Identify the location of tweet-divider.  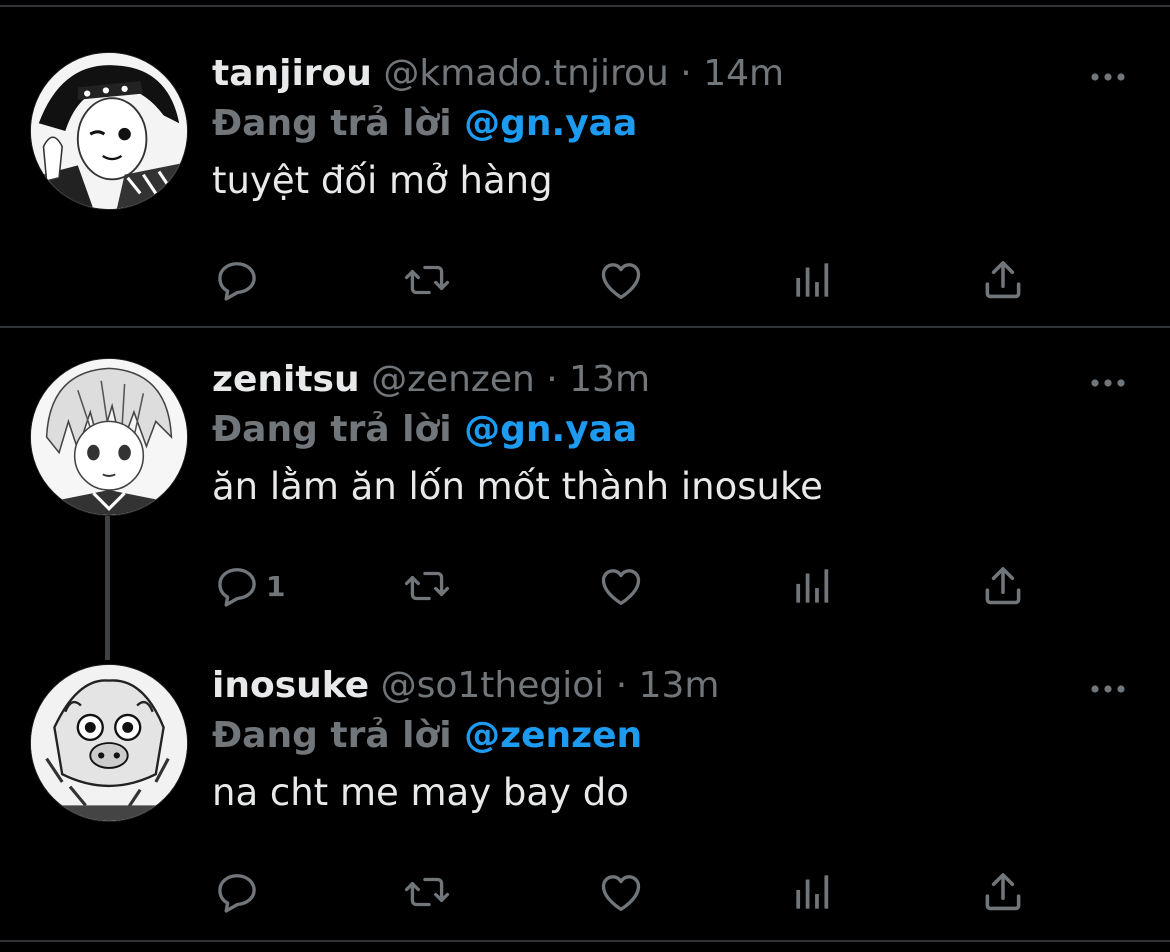
(585, 327).